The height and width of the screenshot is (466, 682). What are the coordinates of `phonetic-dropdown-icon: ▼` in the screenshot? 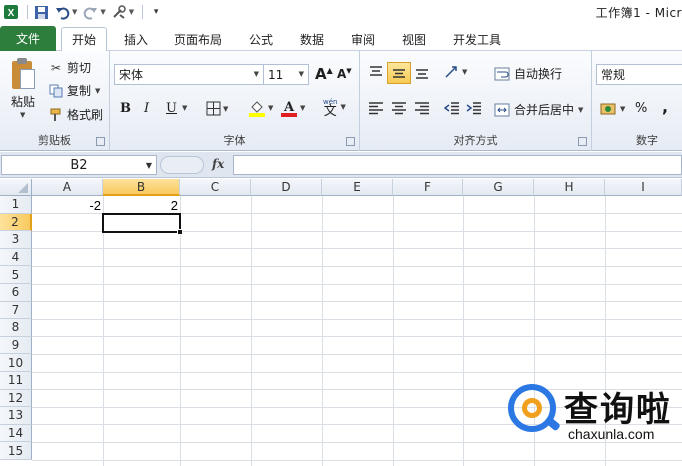 It's located at (342, 107).